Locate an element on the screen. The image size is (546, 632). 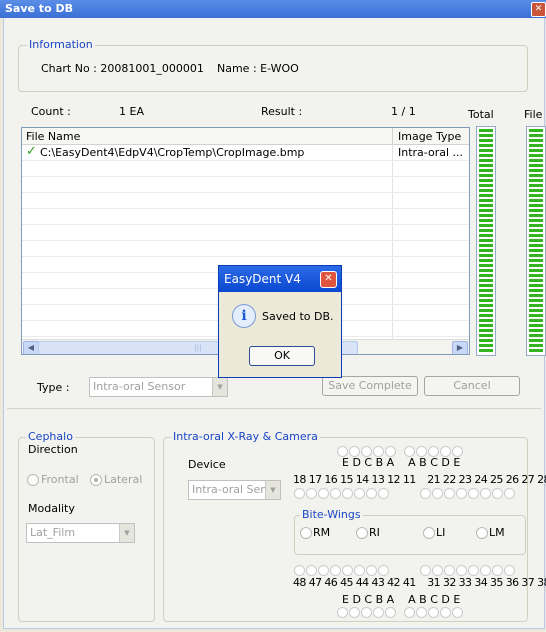
message-dialog: EasyDent V4 ✕ i Saved to DB. OK is located at coordinates (280, 321).